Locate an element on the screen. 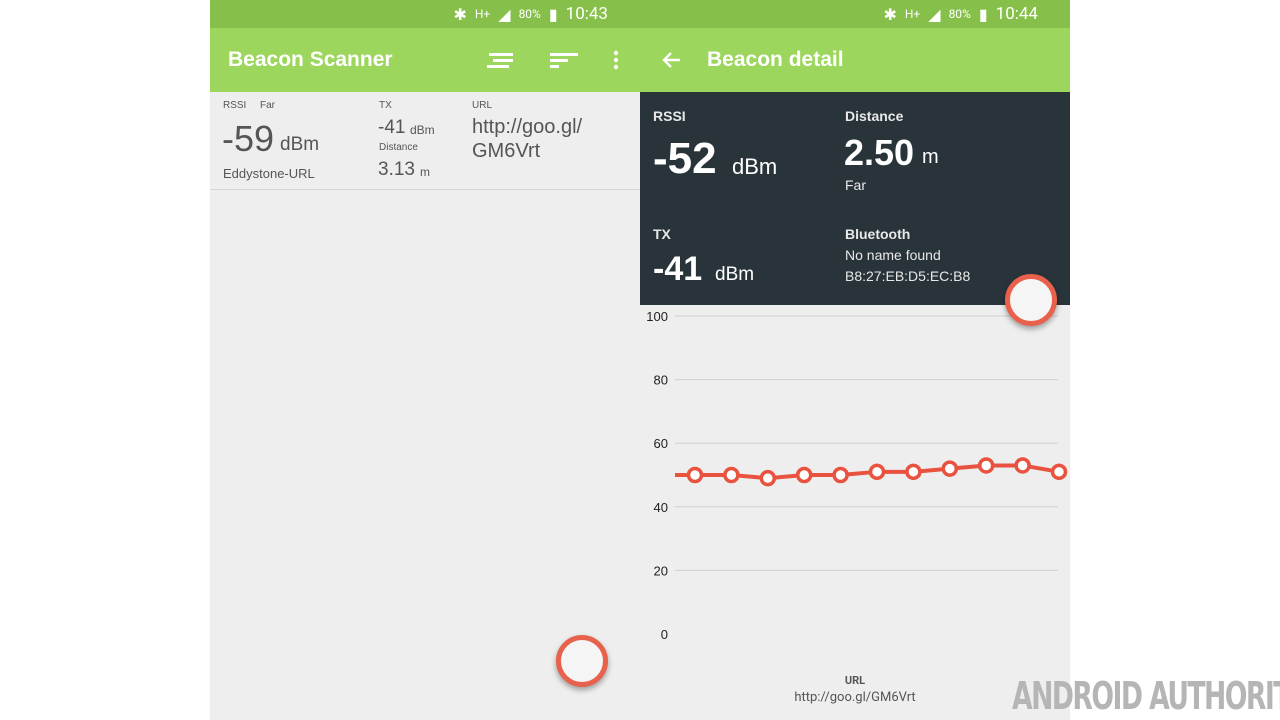  bluetooth-label: Bluetooth is located at coordinates (878, 234).